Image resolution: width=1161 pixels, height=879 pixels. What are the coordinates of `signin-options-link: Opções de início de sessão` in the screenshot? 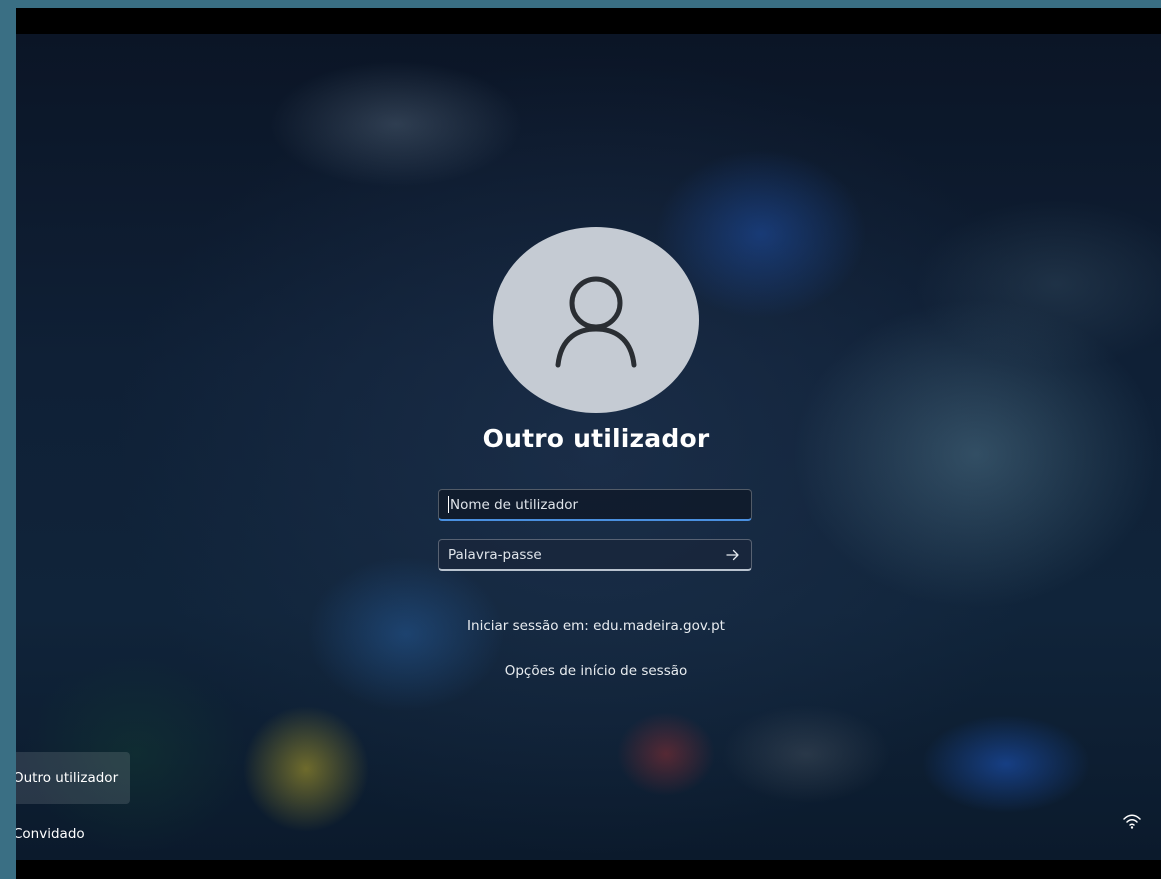 It's located at (596, 671).